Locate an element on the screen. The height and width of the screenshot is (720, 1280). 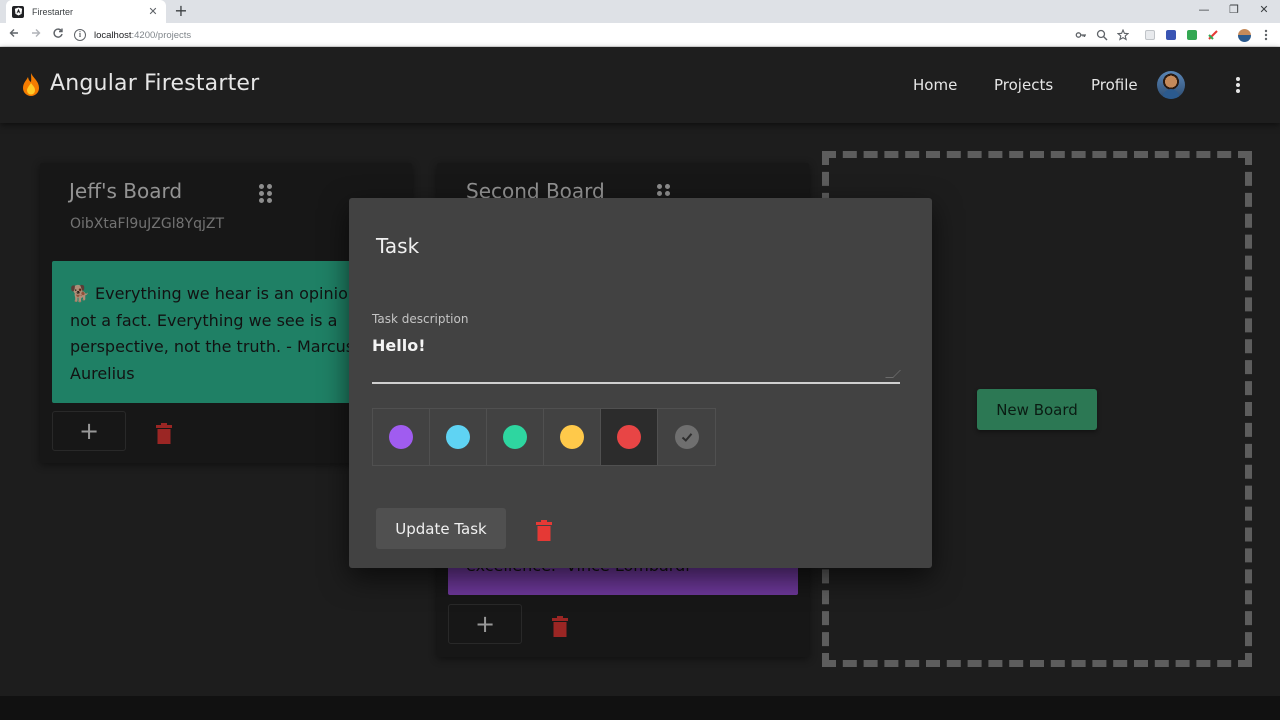
color-toggle-group is located at coordinates (544, 437).